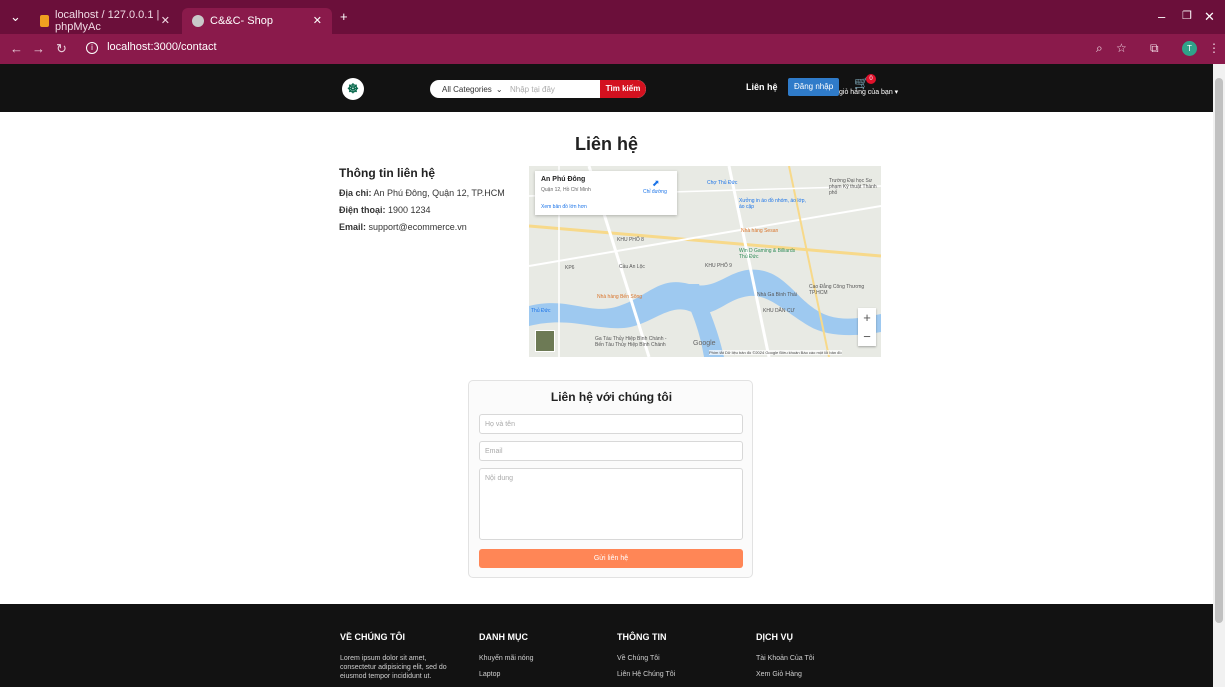  I want to click on caret-down-icon: ▾, so click(896, 92).